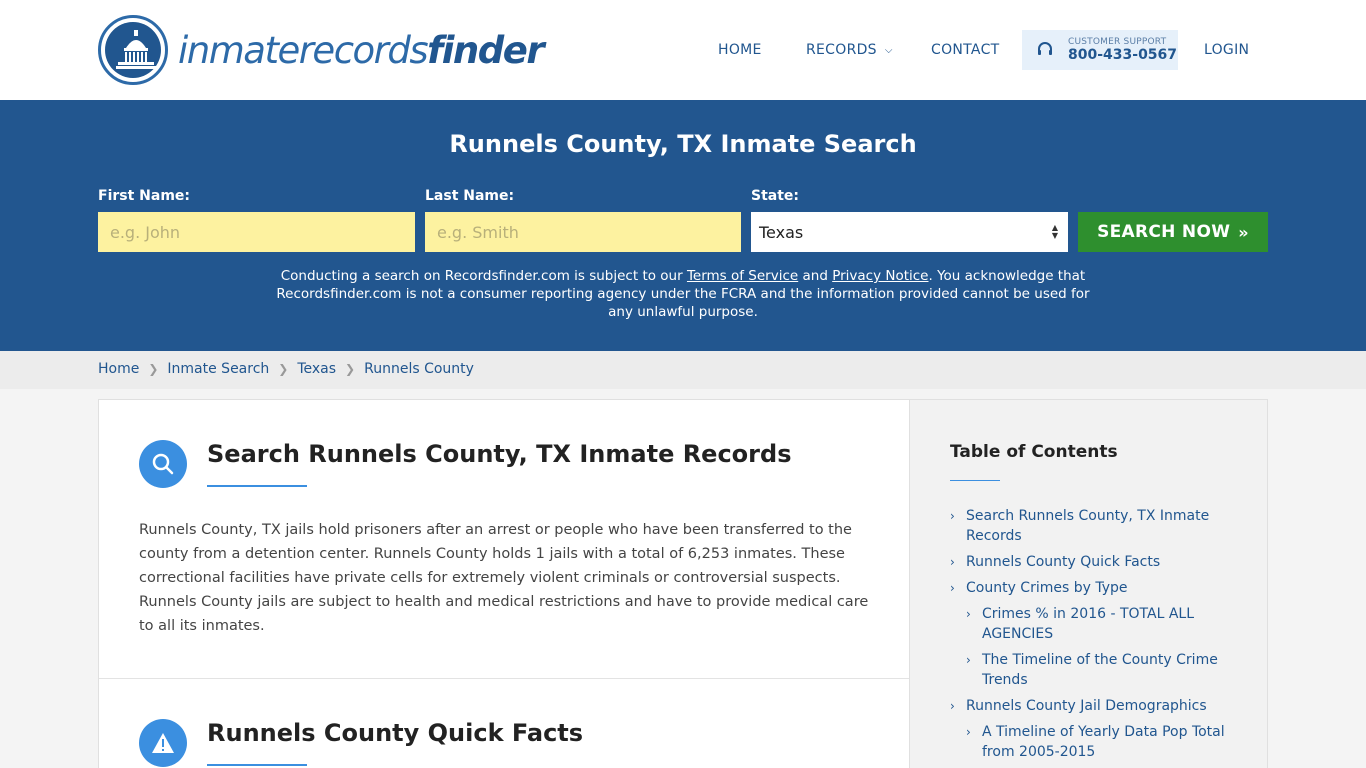 This screenshot has height=768, width=1366. What do you see at coordinates (975, 480) in the screenshot?
I see `toc-underline` at bounding box center [975, 480].